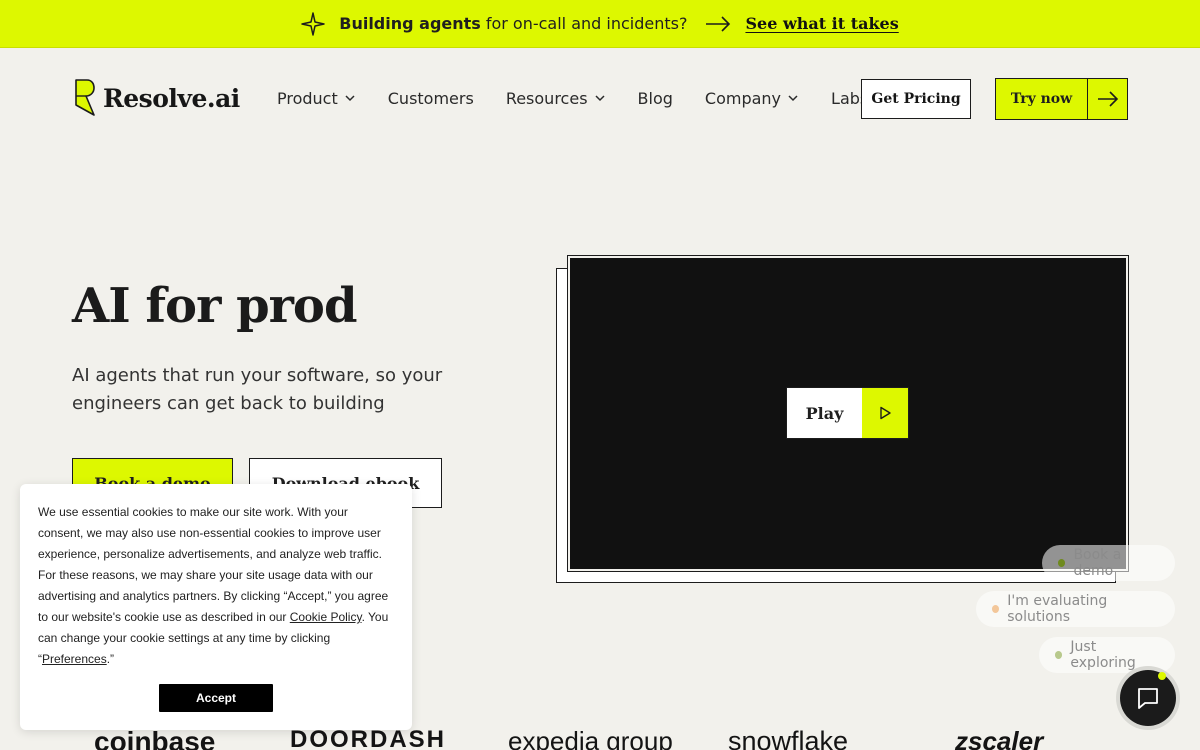  Describe the element at coordinates (307, 98) in the screenshot. I see `nav-label: Product` at that location.